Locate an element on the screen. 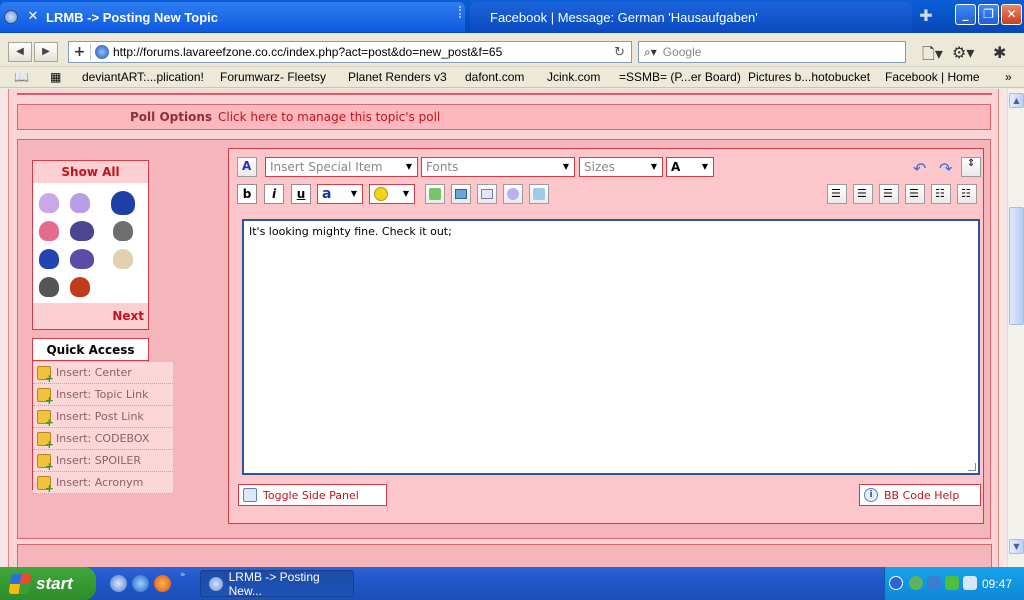  page-menu-icon: 🗋▾ is located at coordinates (932, 56).